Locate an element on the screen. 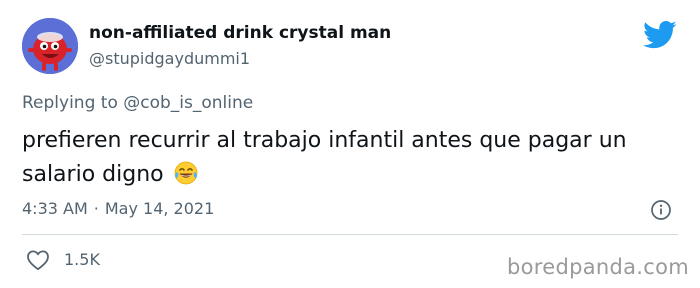 The height and width of the screenshot is (288, 700). kool-aid-man-avatar-icon is located at coordinates (50, 46).